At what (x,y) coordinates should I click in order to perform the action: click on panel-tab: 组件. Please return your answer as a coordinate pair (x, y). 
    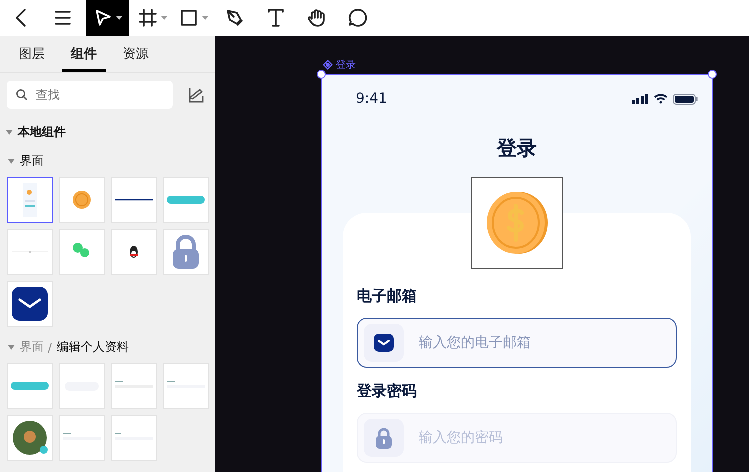
    Looking at the image, I should click on (84, 54).